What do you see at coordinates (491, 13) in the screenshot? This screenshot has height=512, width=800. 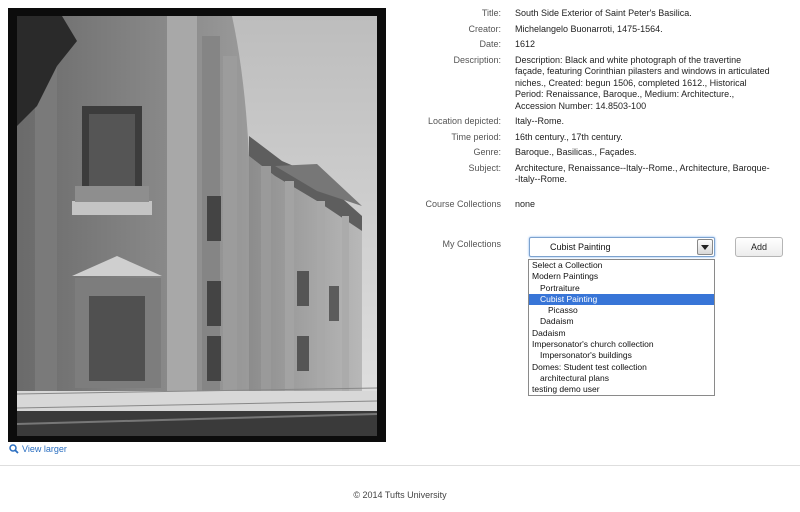 I see `field-label: Title:` at bounding box center [491, 13].